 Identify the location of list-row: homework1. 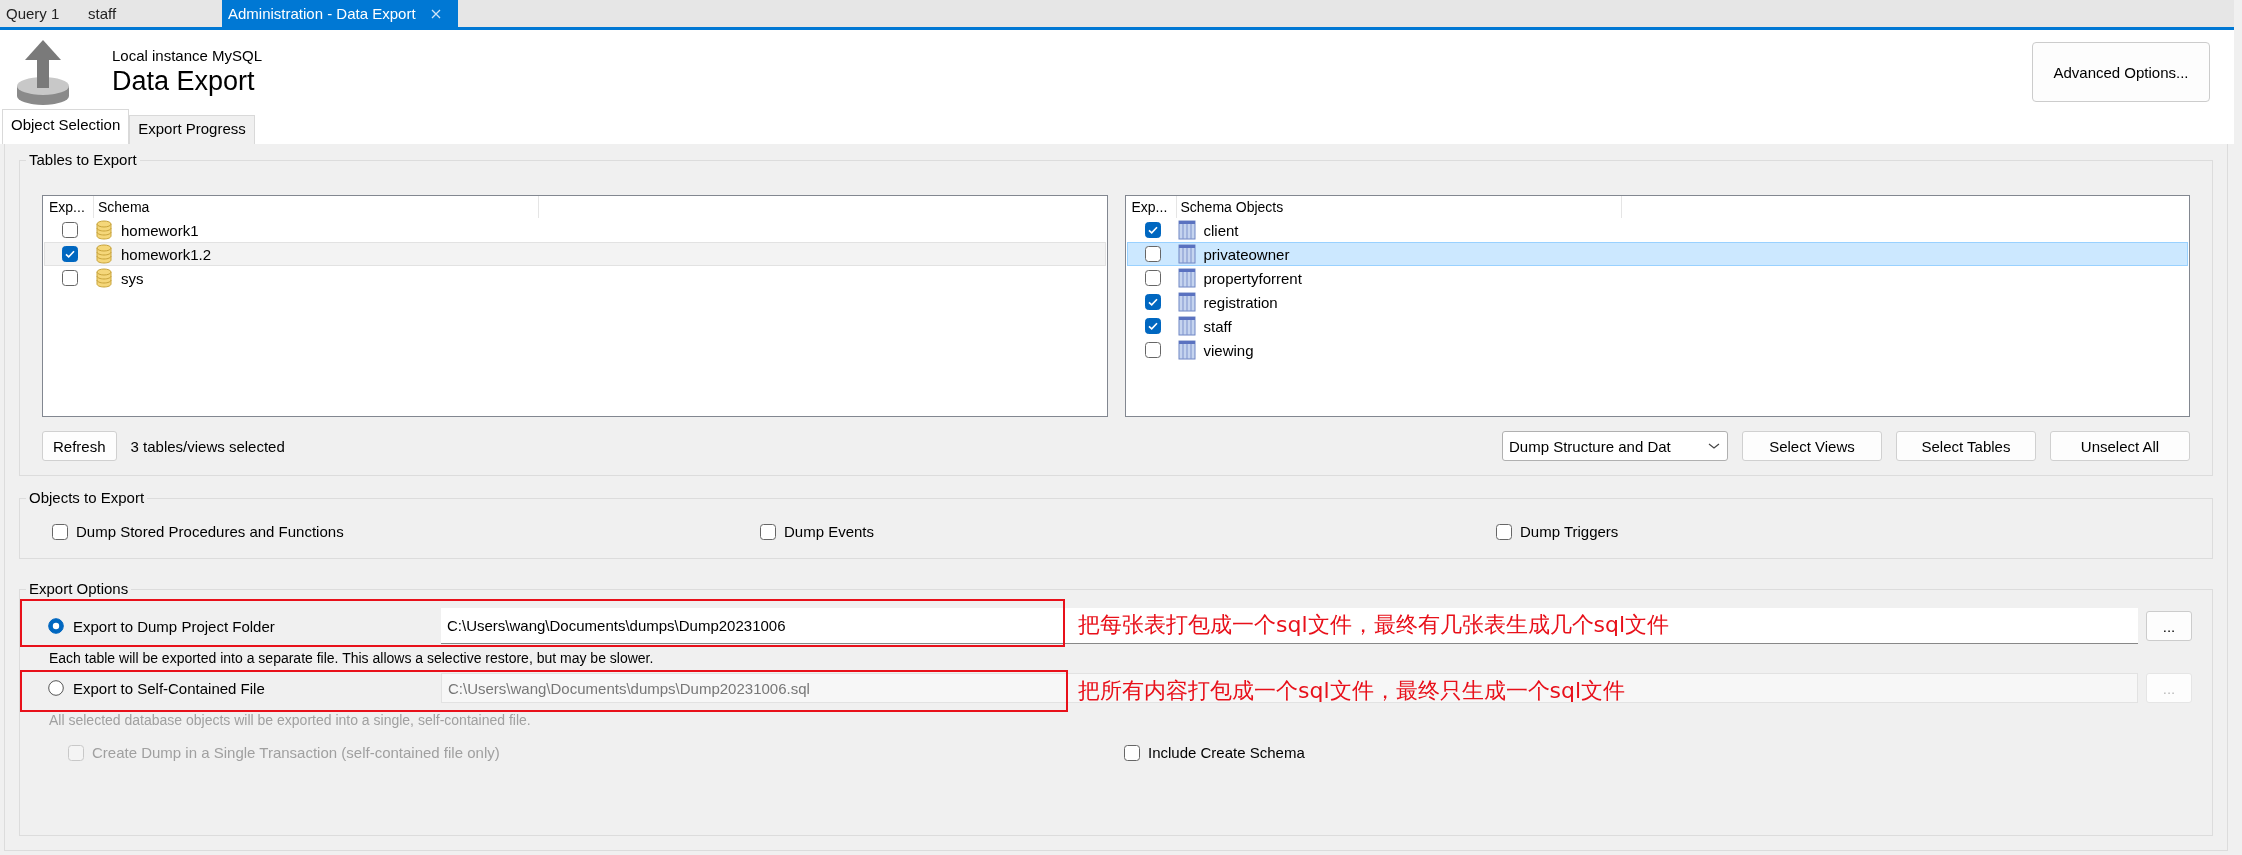
(575, 230).